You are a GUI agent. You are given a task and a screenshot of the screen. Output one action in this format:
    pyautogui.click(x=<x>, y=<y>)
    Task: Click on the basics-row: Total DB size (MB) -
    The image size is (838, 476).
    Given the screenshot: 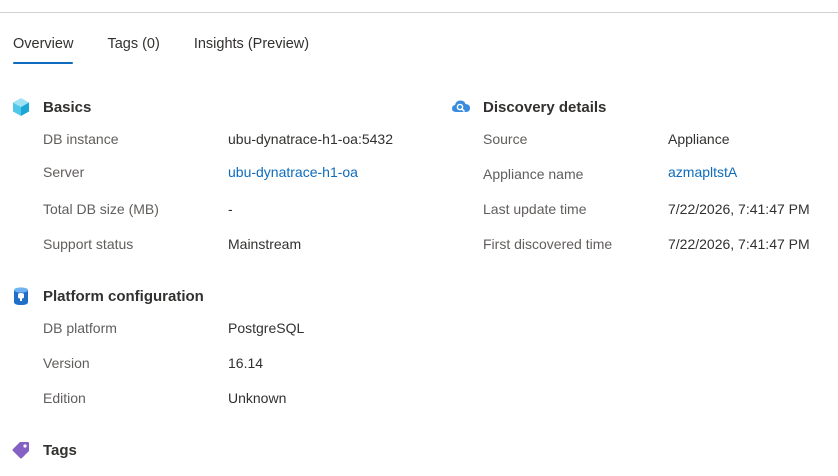 What is the action you would take?
    pyautogui.click(x=223, y=209)
    